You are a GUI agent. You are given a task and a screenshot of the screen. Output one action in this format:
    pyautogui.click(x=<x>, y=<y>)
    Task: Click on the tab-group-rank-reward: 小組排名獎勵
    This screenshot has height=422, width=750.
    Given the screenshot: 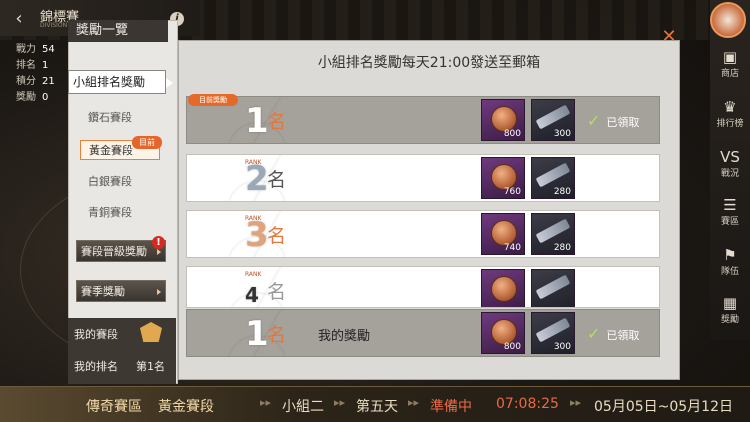 What is the action you would take?
    pyautogui.click(x=120, y=82)
    